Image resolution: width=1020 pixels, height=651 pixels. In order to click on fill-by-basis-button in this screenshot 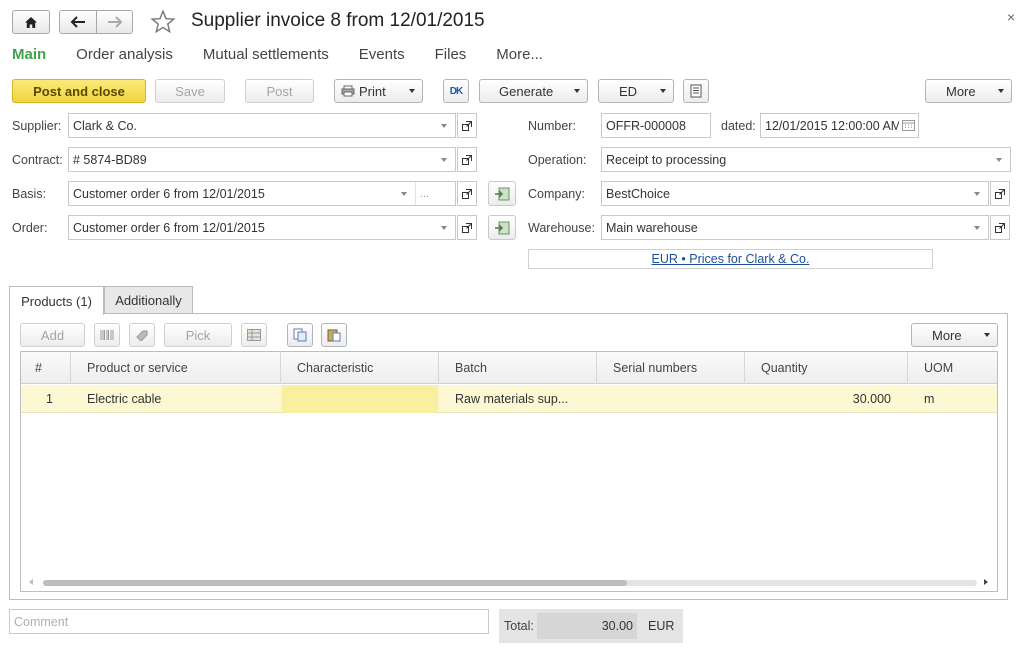, I will do `click(502, 193)`.